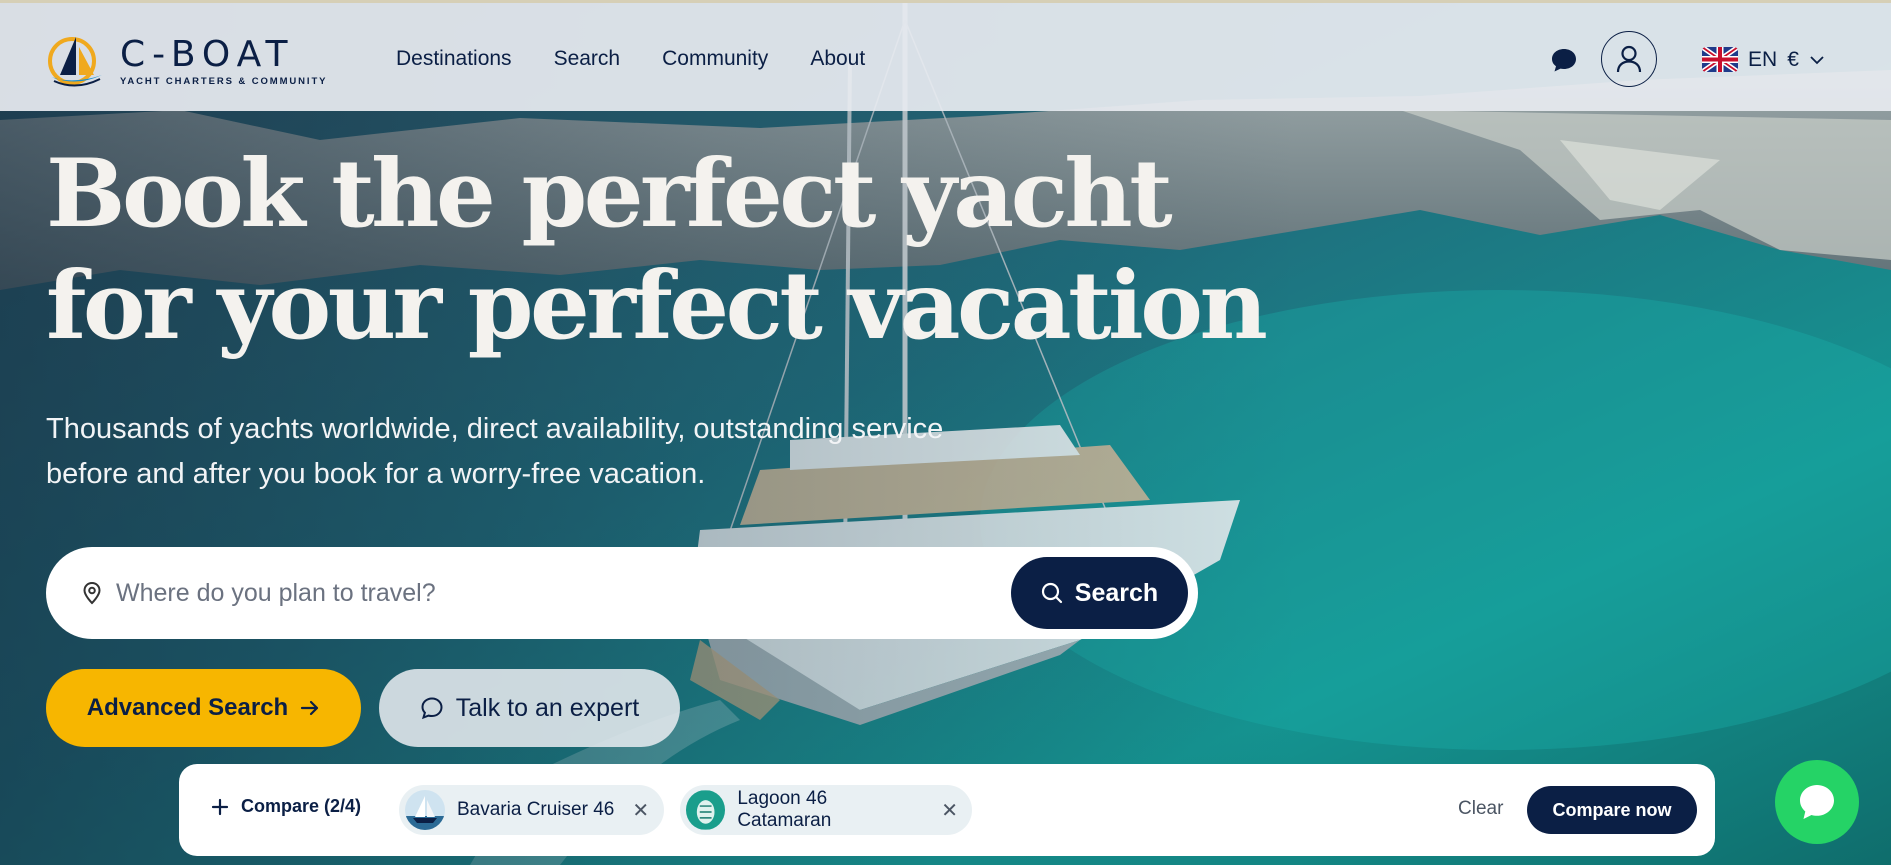 This screenshot has height=865, width=1891. Describe the element at coordinates (715, 59) in the screenshot. I see `nav-community: Community` at that location.